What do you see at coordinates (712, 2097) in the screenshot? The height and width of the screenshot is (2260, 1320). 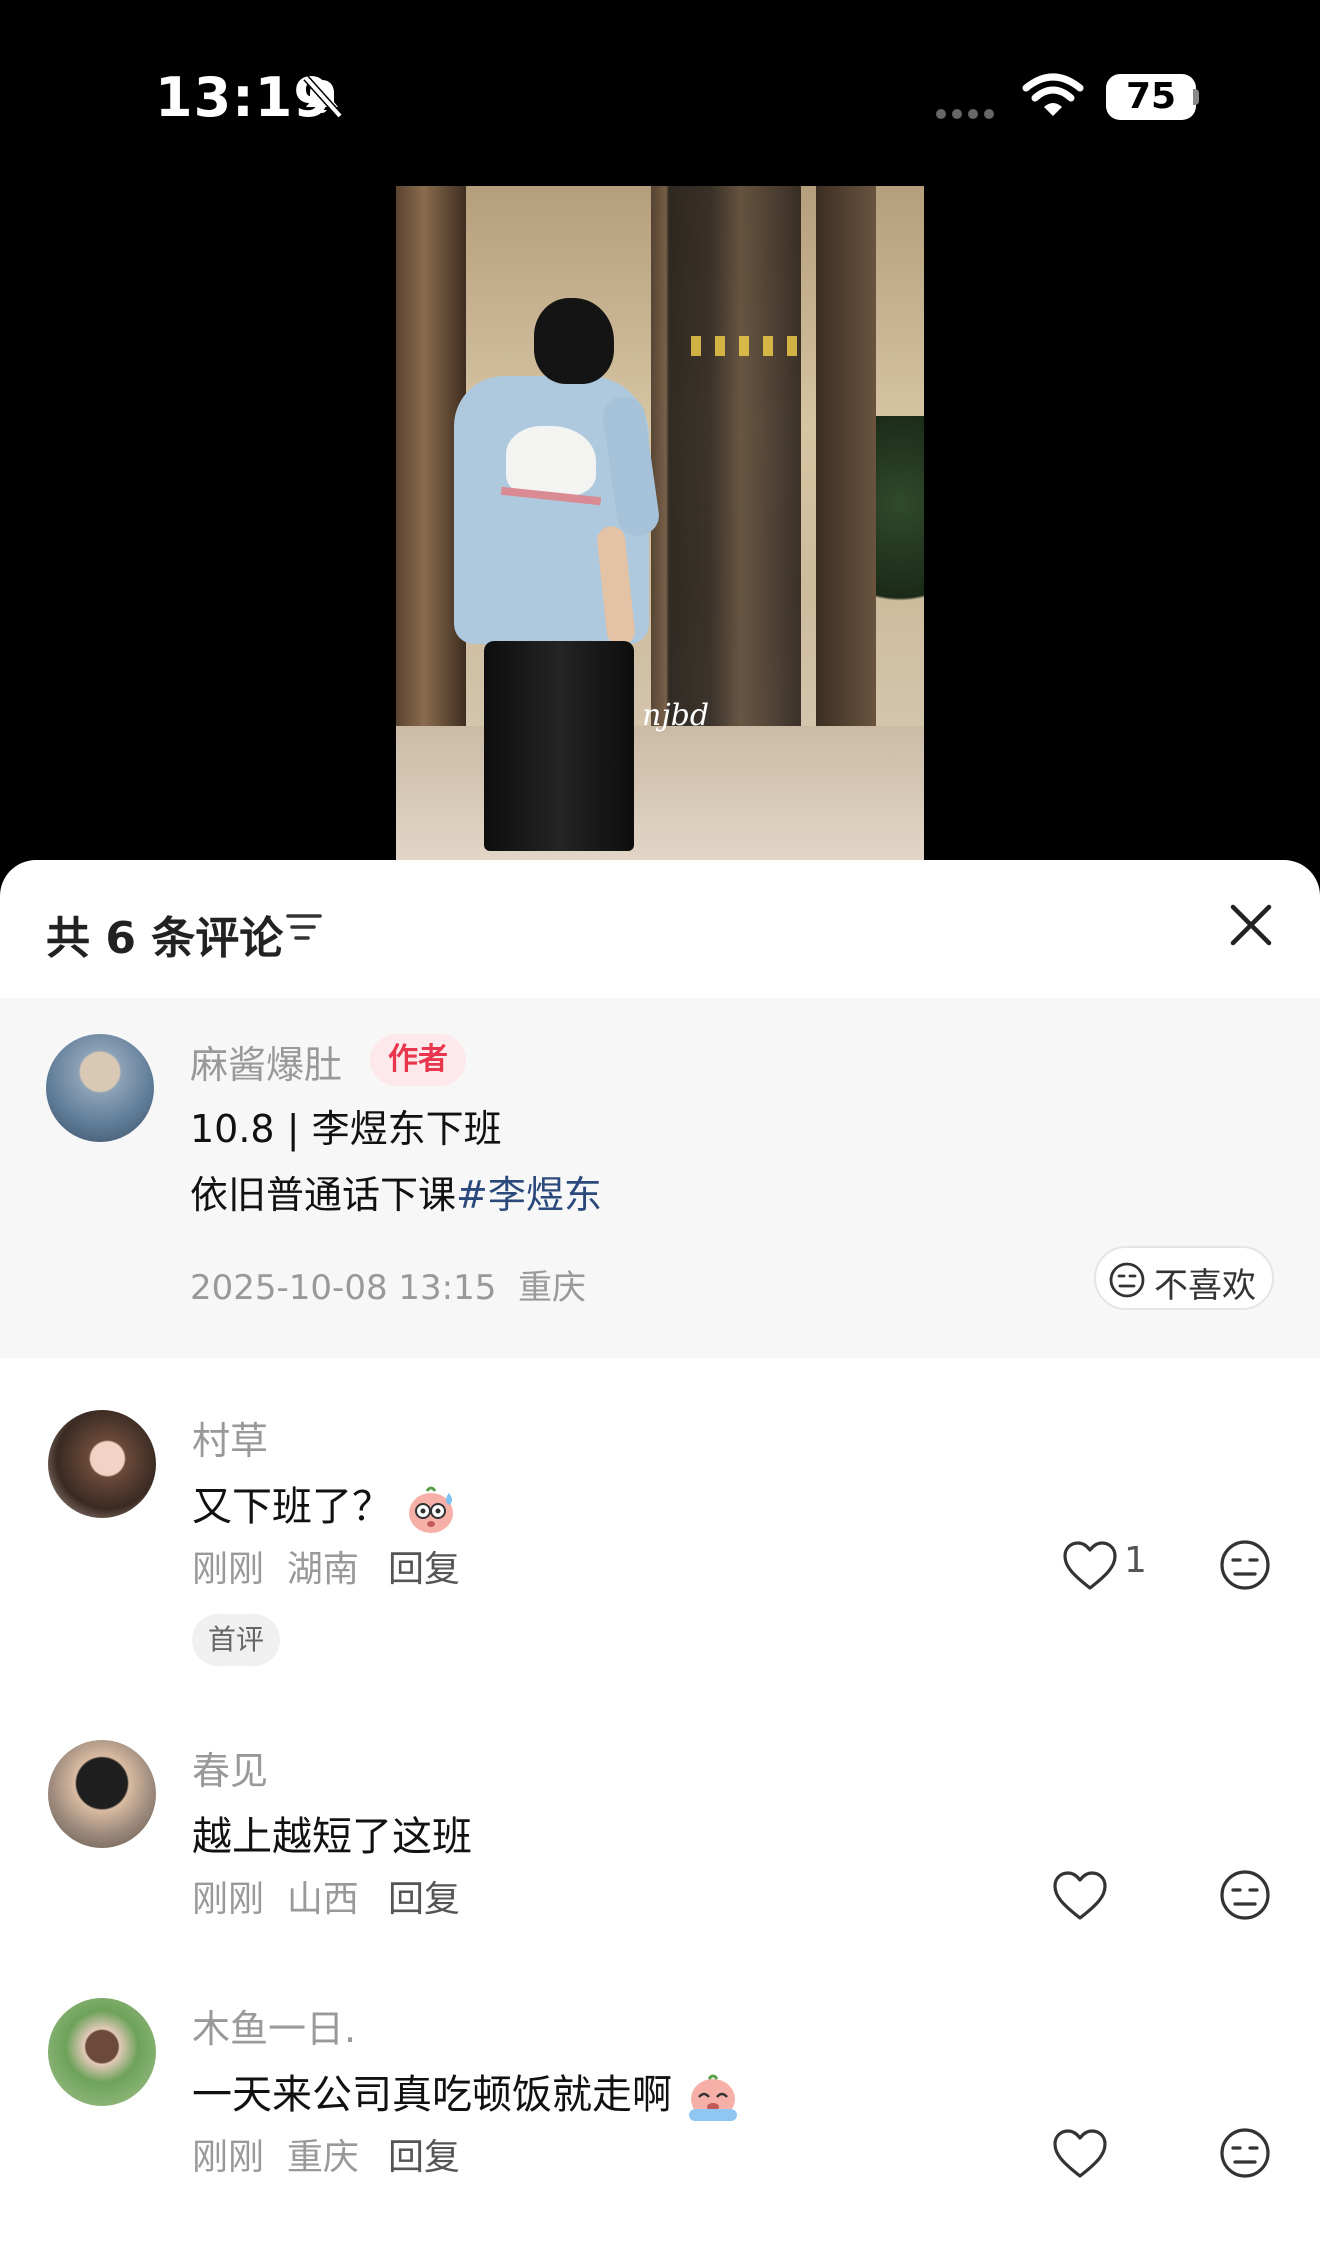 I see `crying-face-sticker-icon` at bounding box center [712, 2097].